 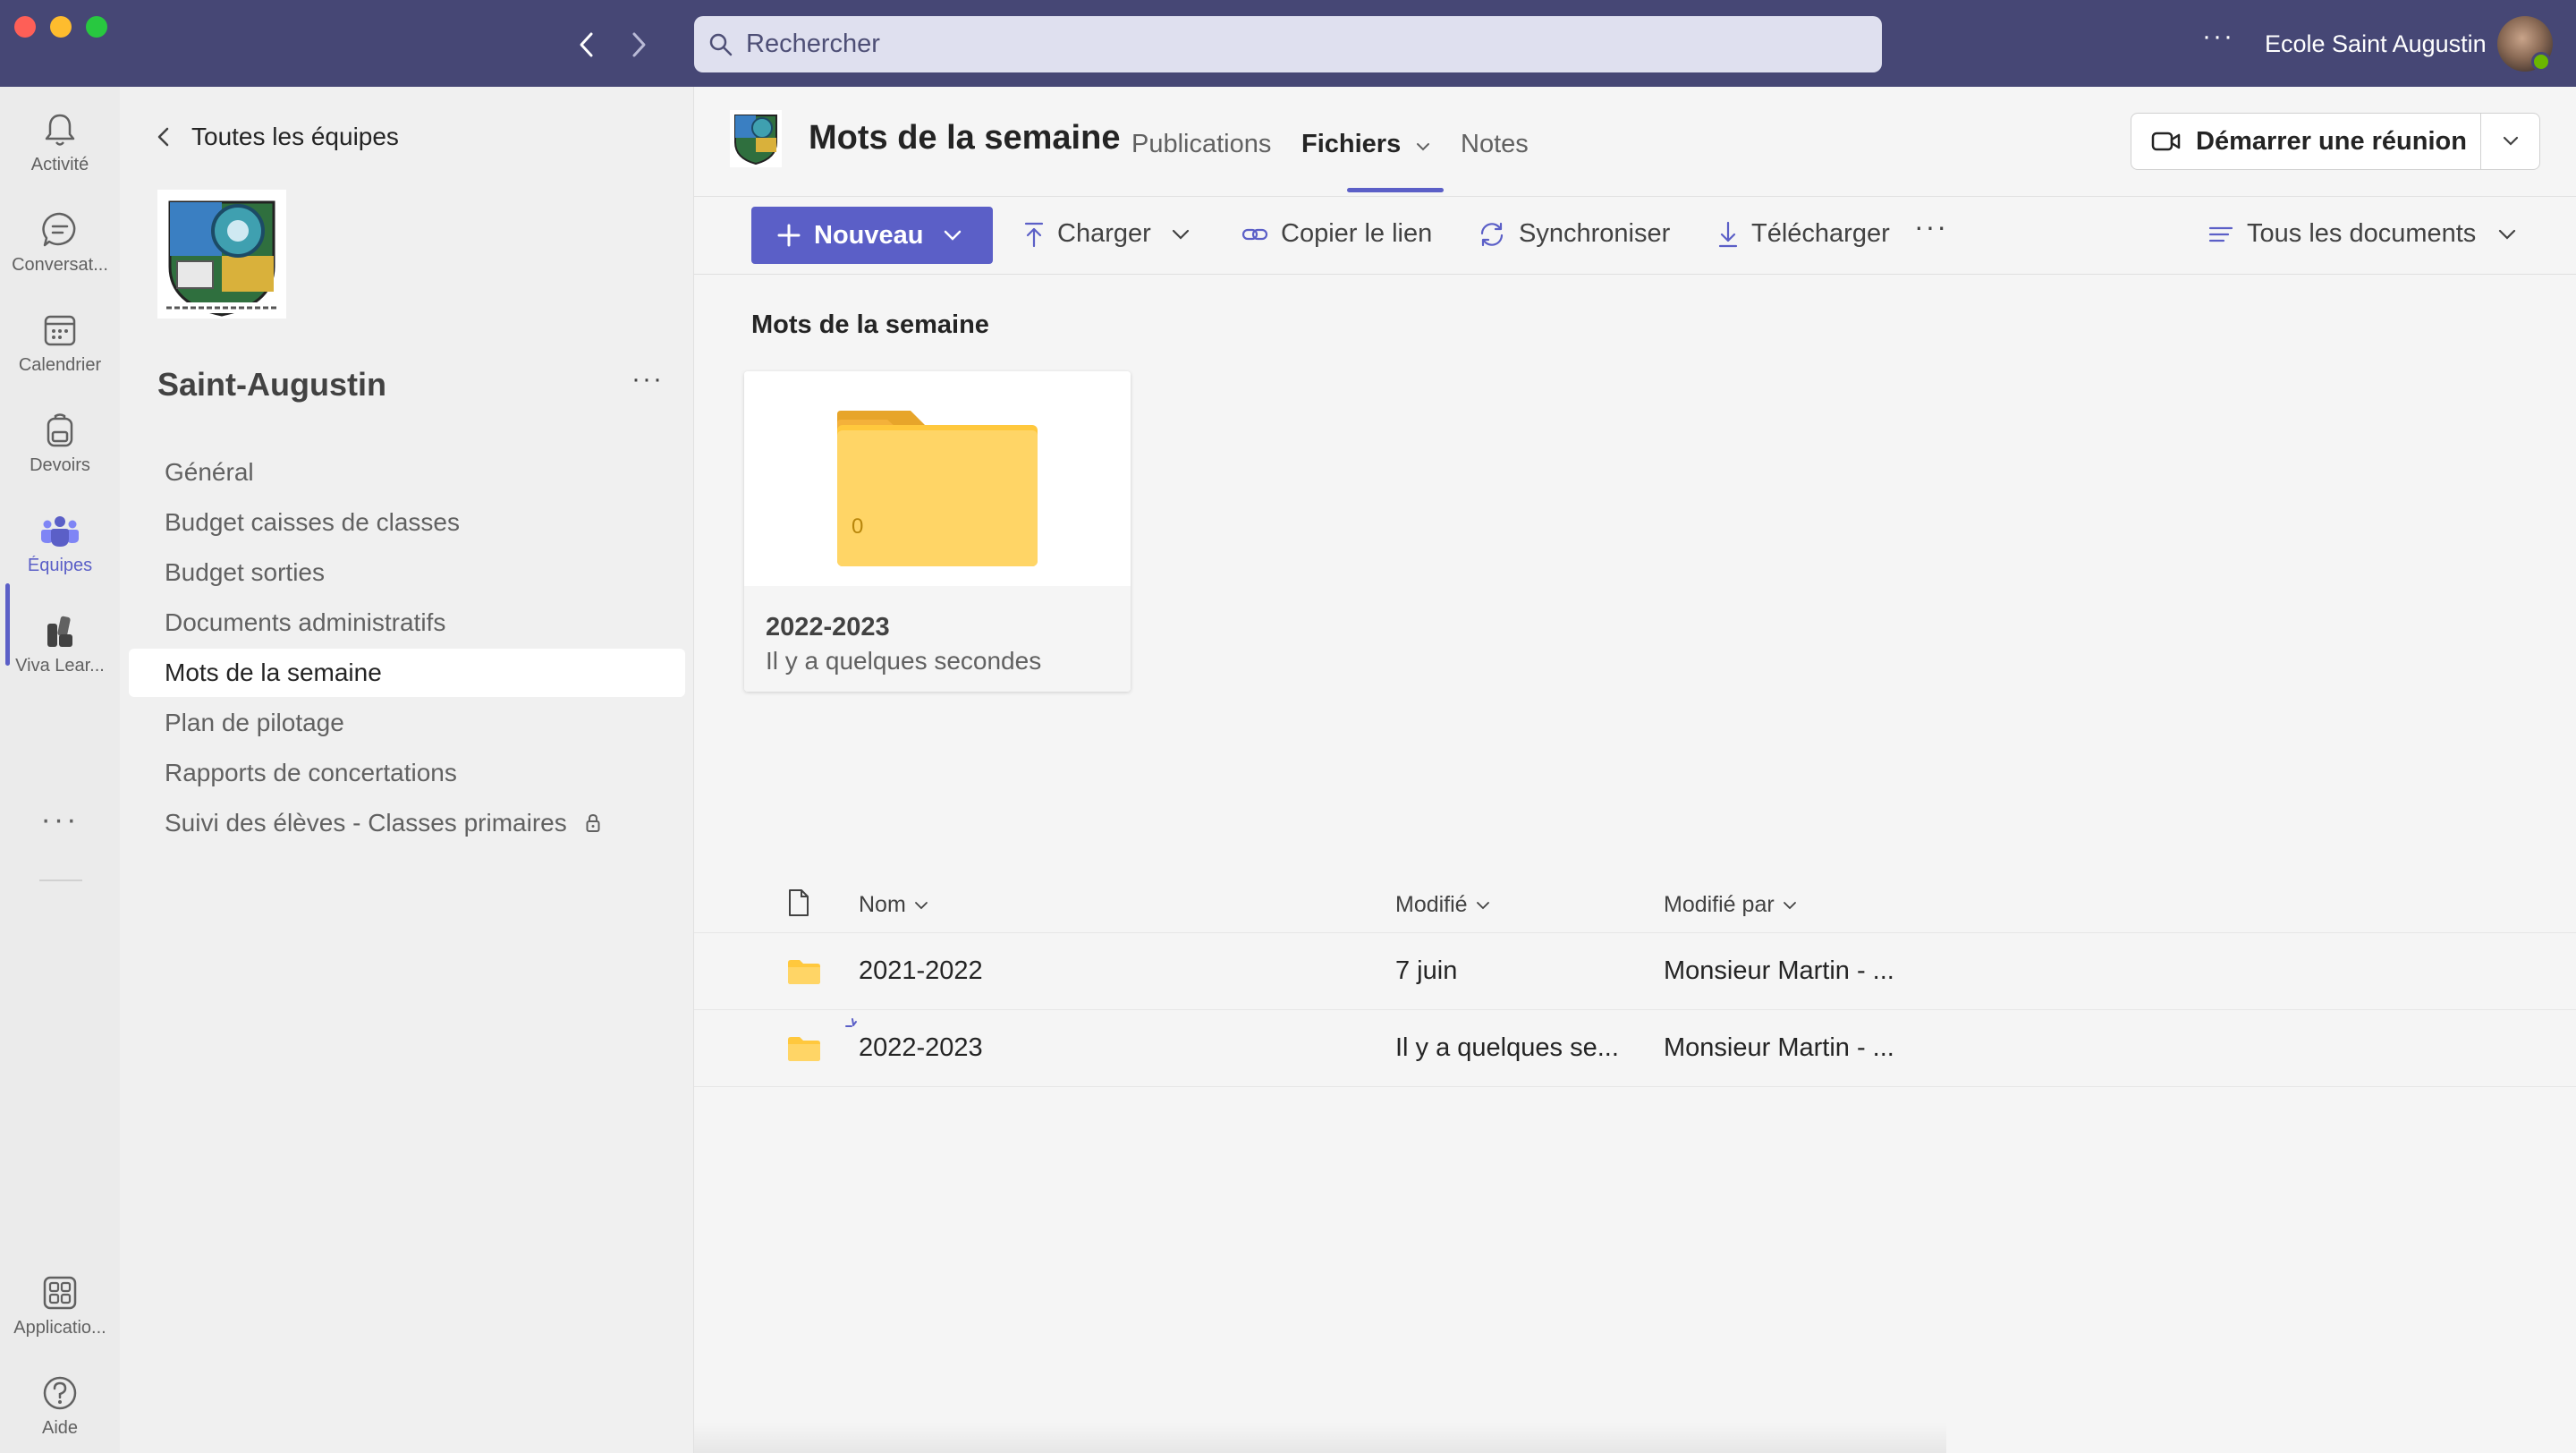 What do you see at coordinates (60, 1428) in the screenshot?
I see `rail-label: Aide` at bounding box center [60, 1428].